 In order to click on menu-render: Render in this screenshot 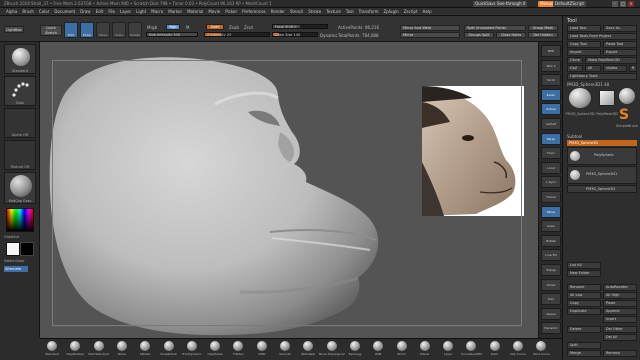, I will do `click(278, 11)`.